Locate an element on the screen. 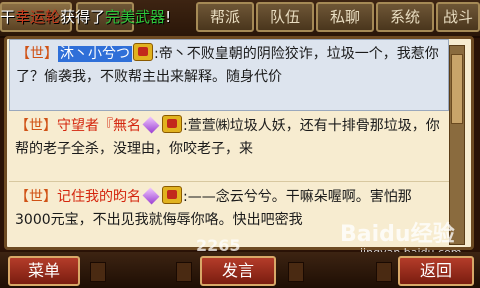  ticker-item: 完美武器 is located at coordinates (135, 17).